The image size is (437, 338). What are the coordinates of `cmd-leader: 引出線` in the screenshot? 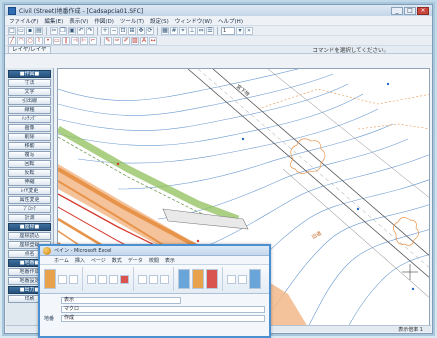 It's located at (29, 101).